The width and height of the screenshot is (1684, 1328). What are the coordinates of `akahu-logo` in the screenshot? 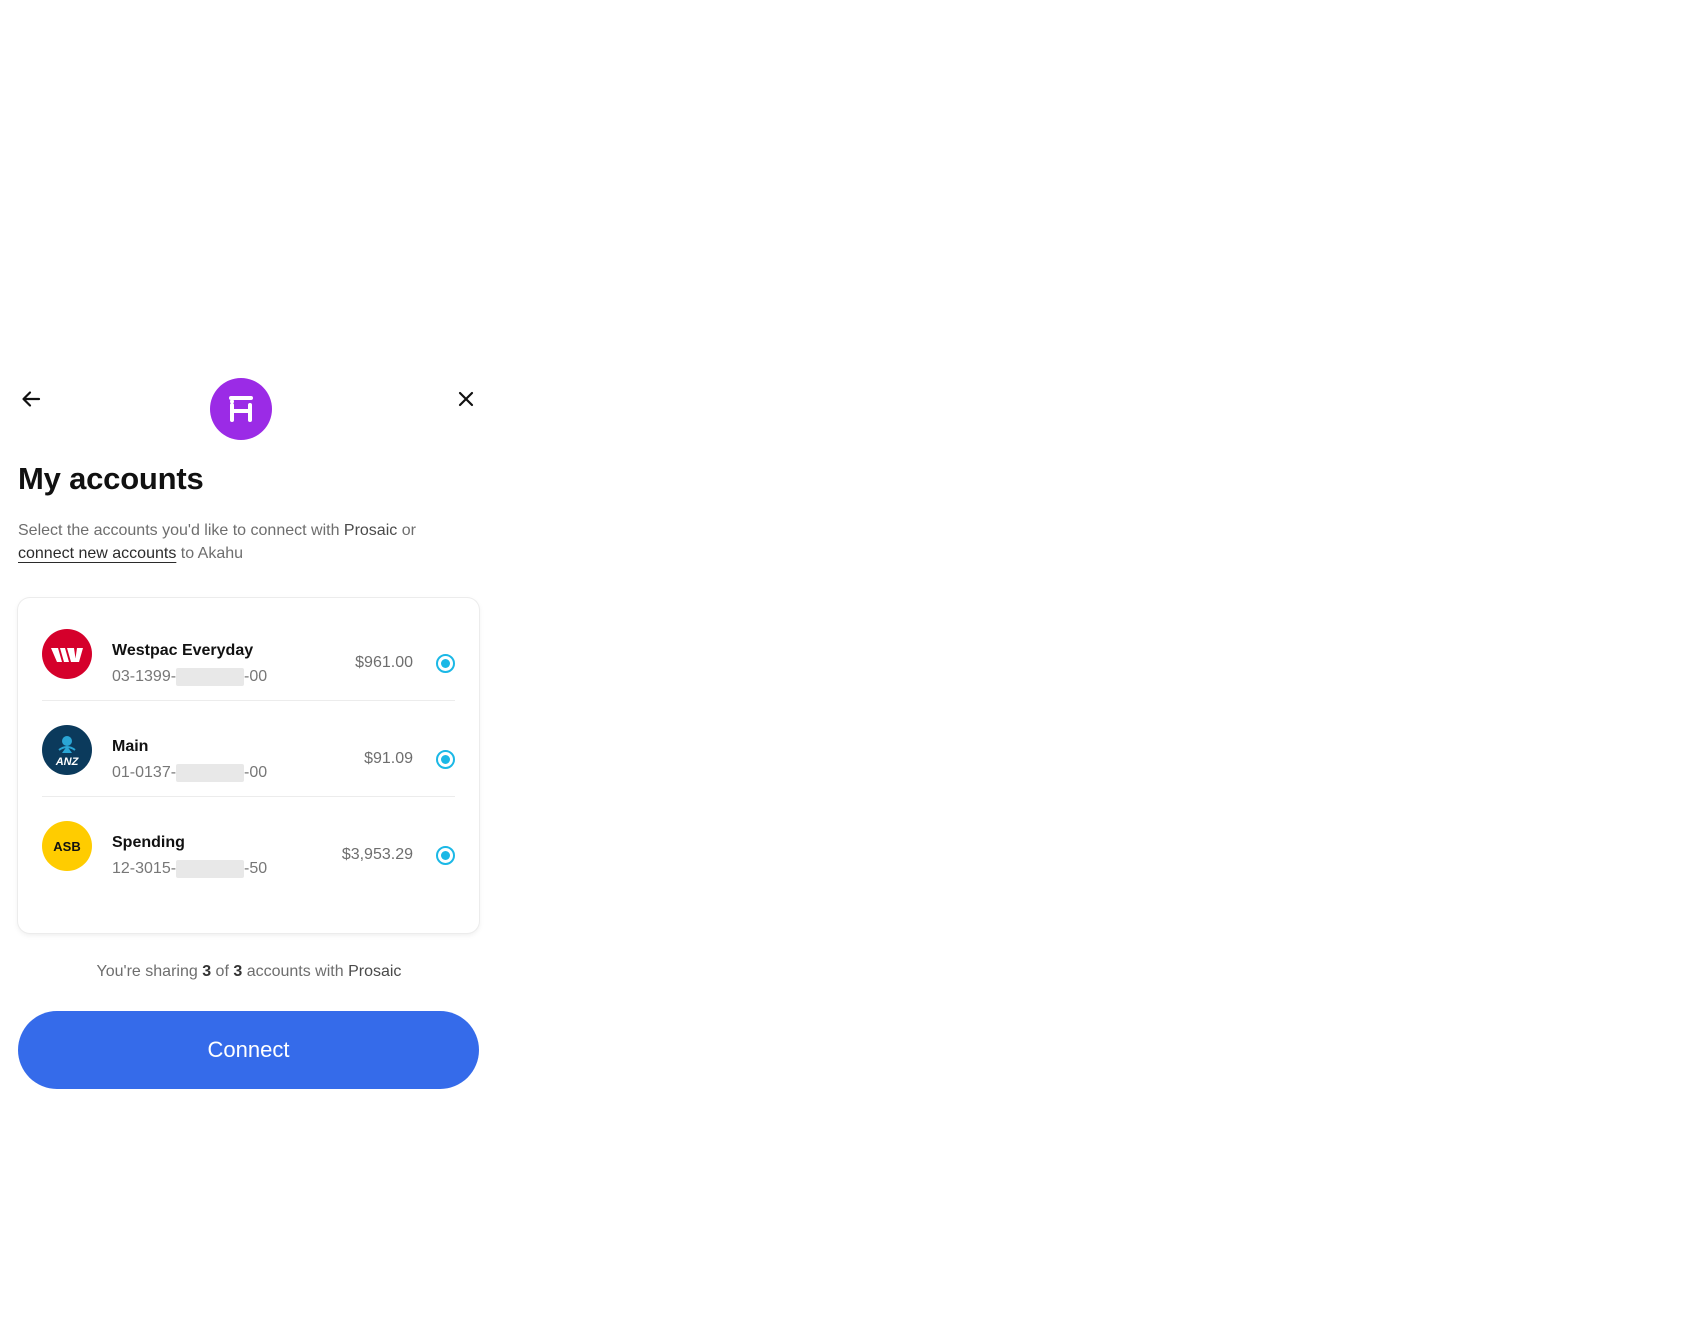 It's located at (241, 409).